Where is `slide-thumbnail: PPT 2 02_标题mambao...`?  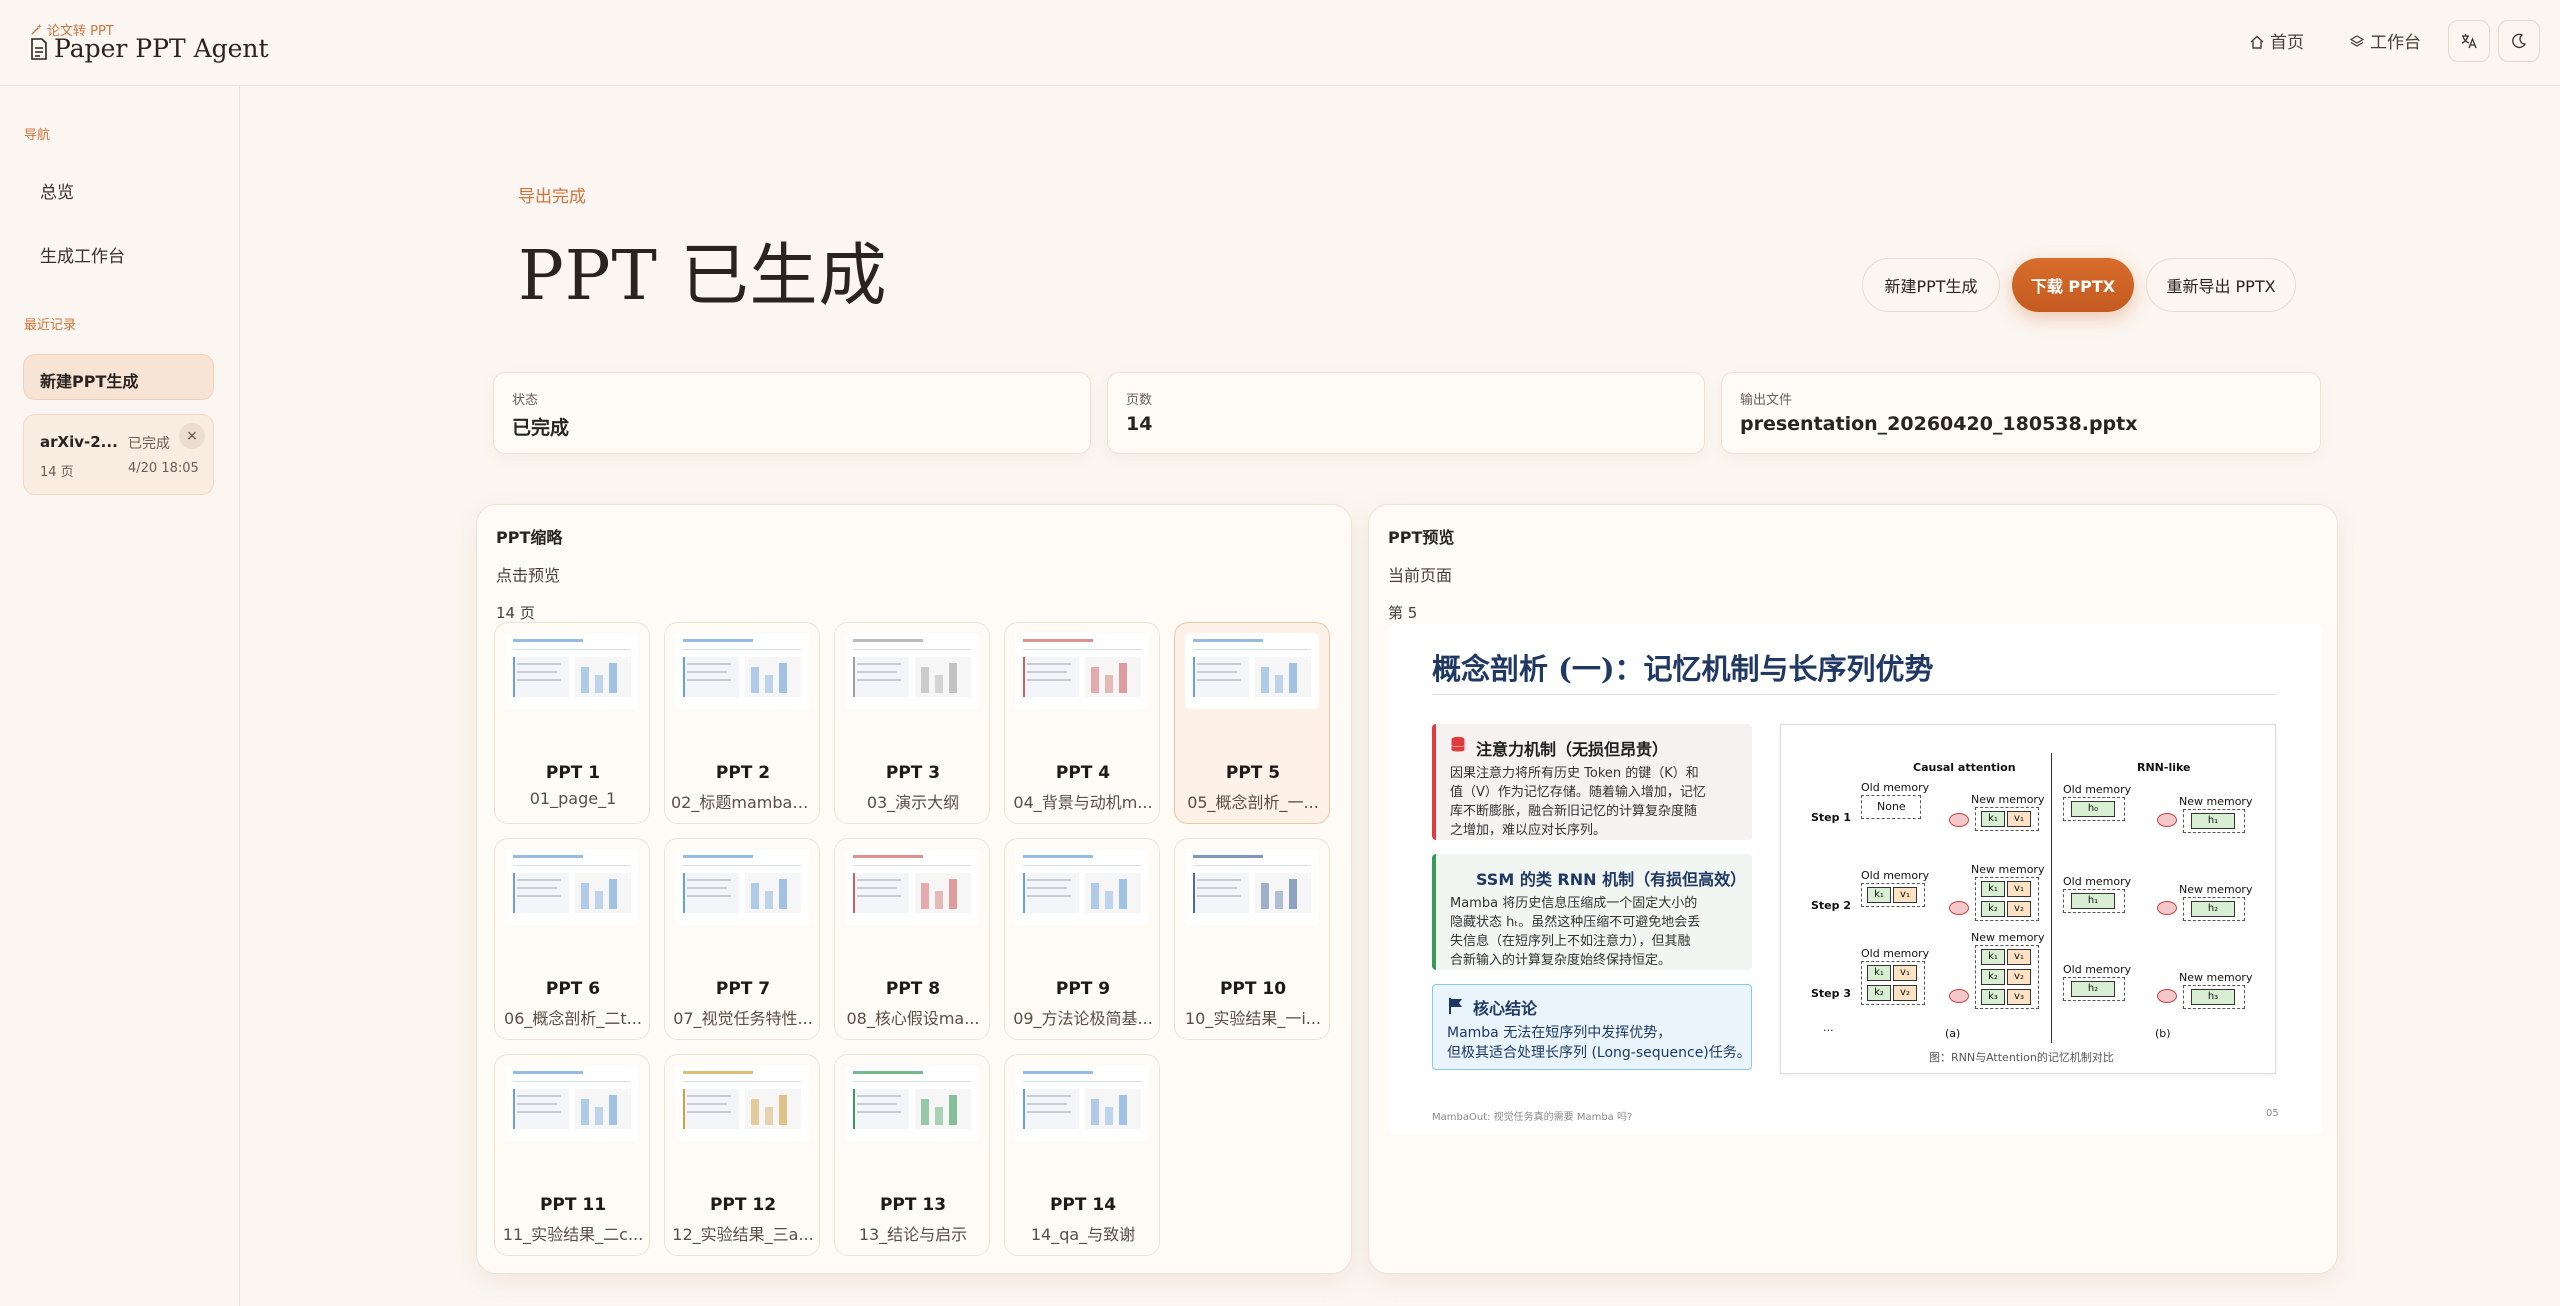 slide-thumbnail: PPT 2 02_标题mambao... is located at coordinates (742, 723).